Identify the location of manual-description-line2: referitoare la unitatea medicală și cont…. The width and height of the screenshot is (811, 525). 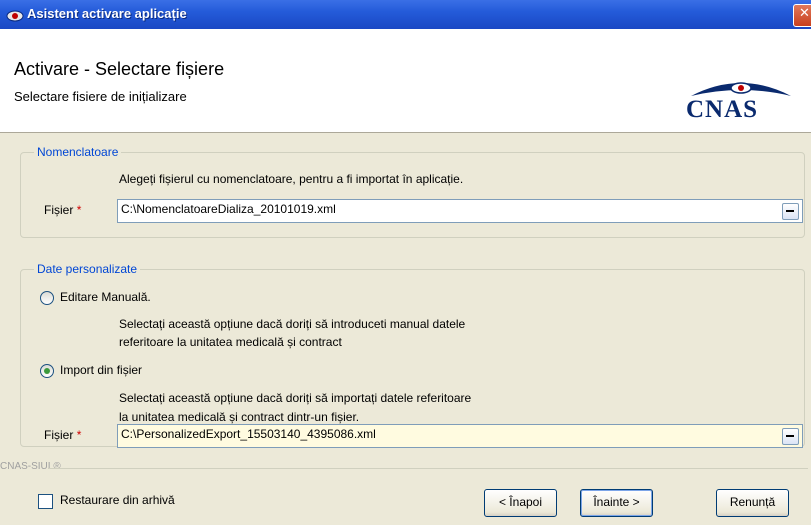
(230, 342).